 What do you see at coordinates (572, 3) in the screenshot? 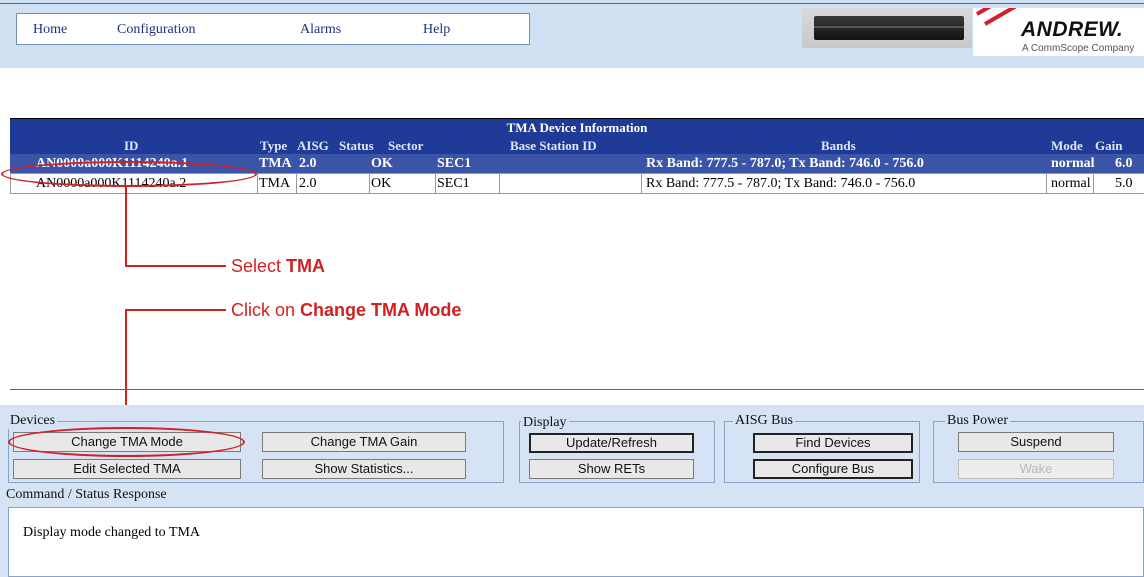
I see `header-divider` at bounding box center [572, 3].